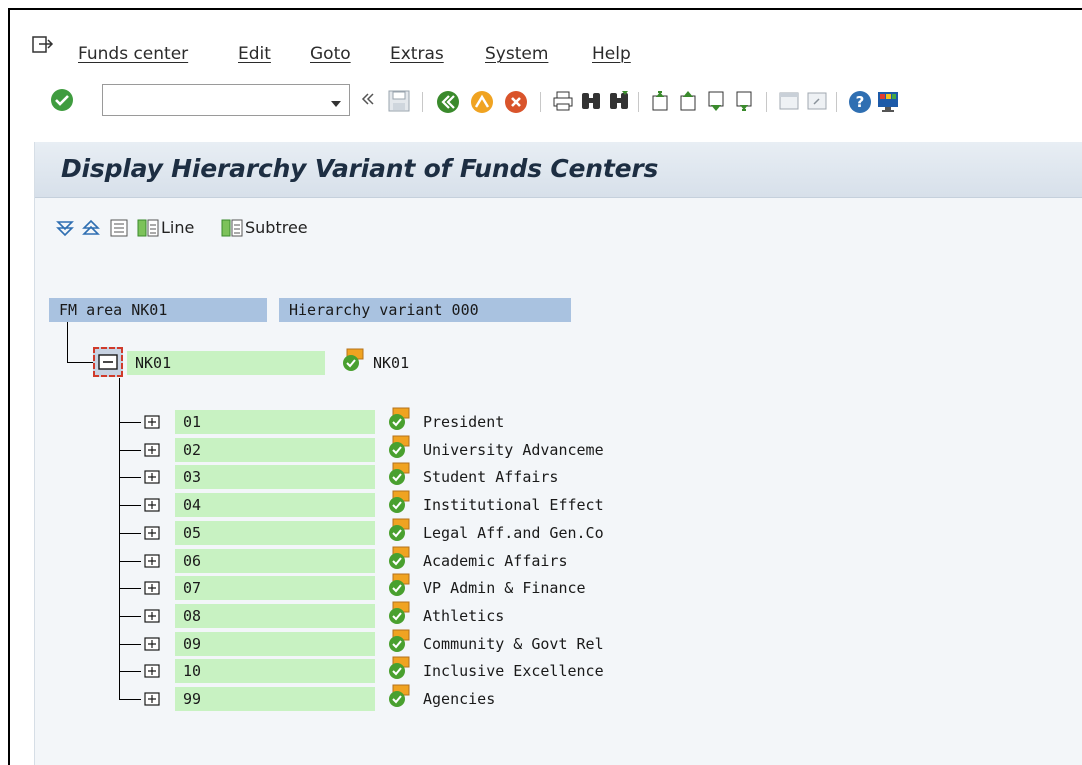  I want to click on tree-node-description: President, so click(464, 422).